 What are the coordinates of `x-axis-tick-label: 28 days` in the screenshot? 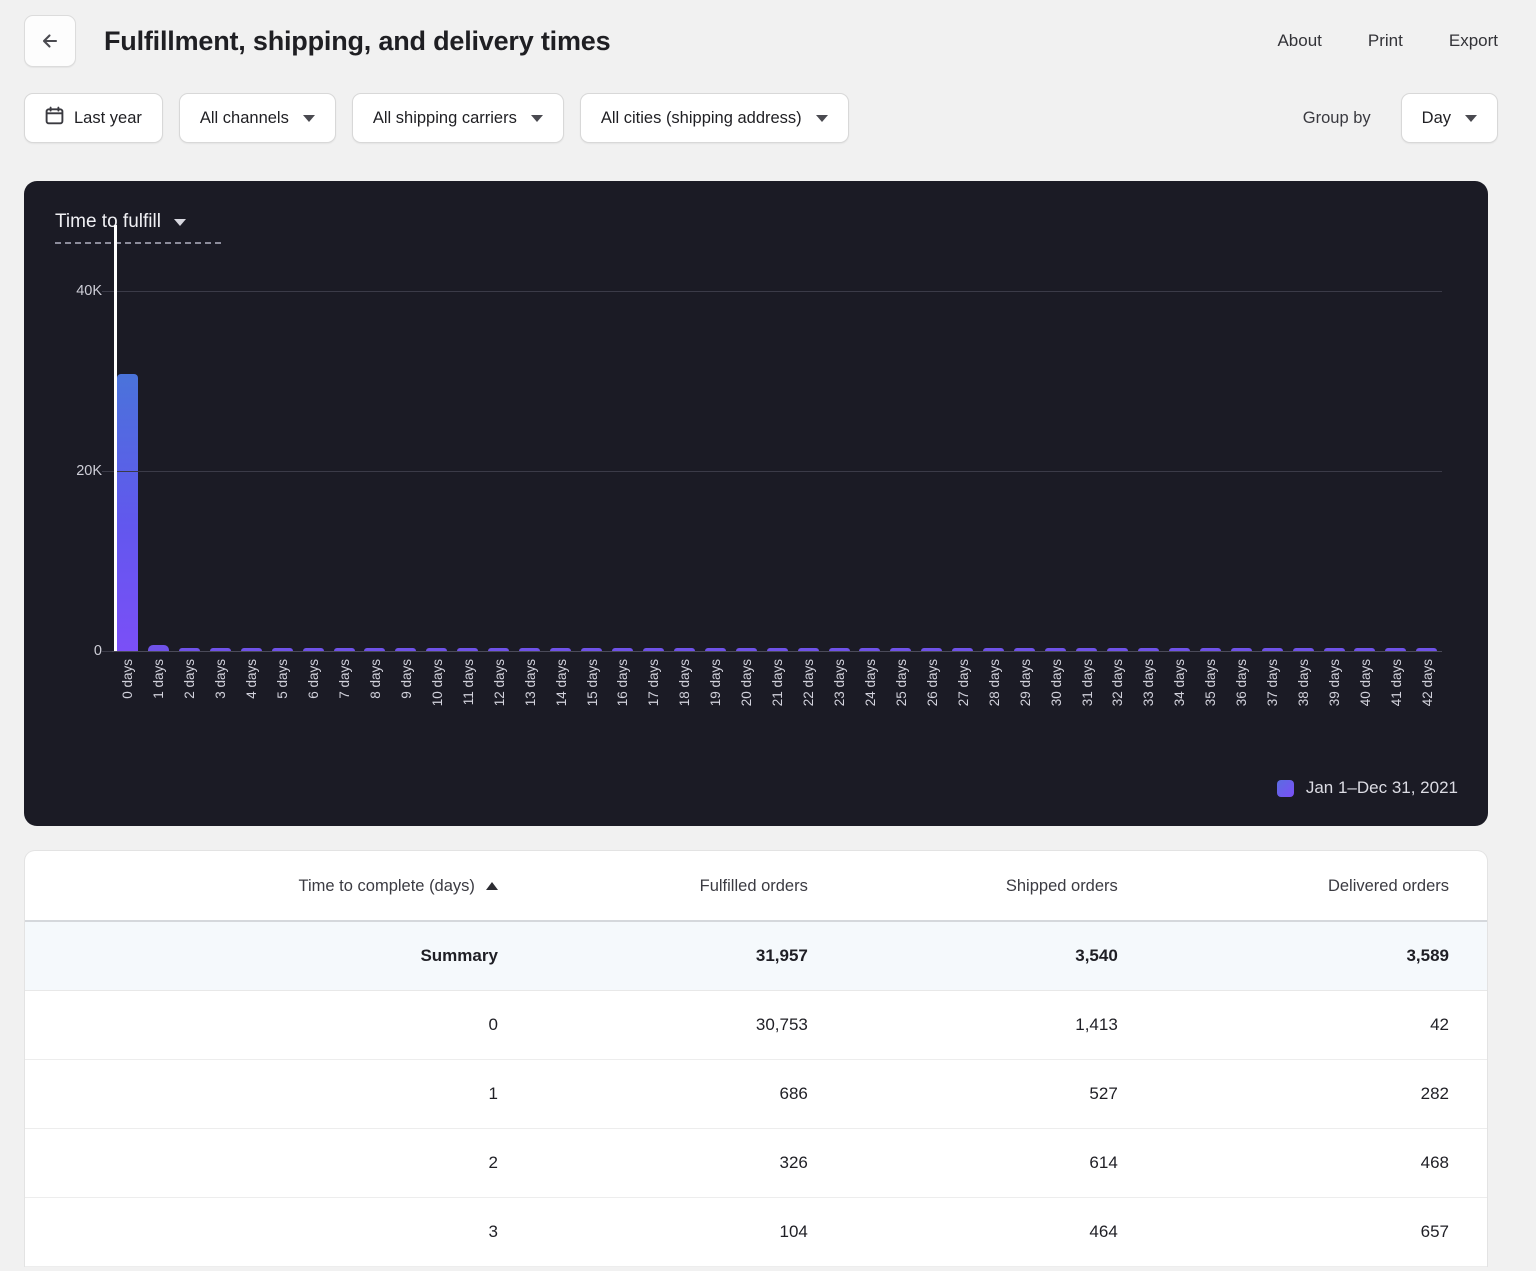 It's located at (994, 683).